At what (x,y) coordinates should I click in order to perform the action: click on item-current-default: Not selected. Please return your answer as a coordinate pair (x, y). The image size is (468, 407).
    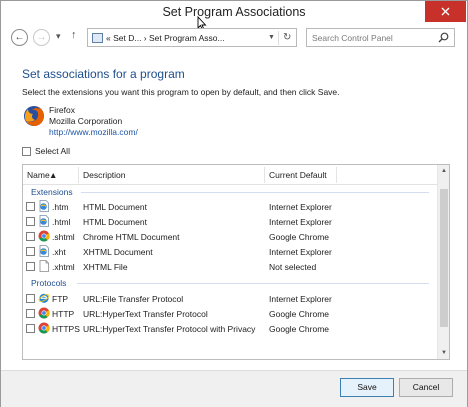
    Looking at the image, I should click on (293, 267).